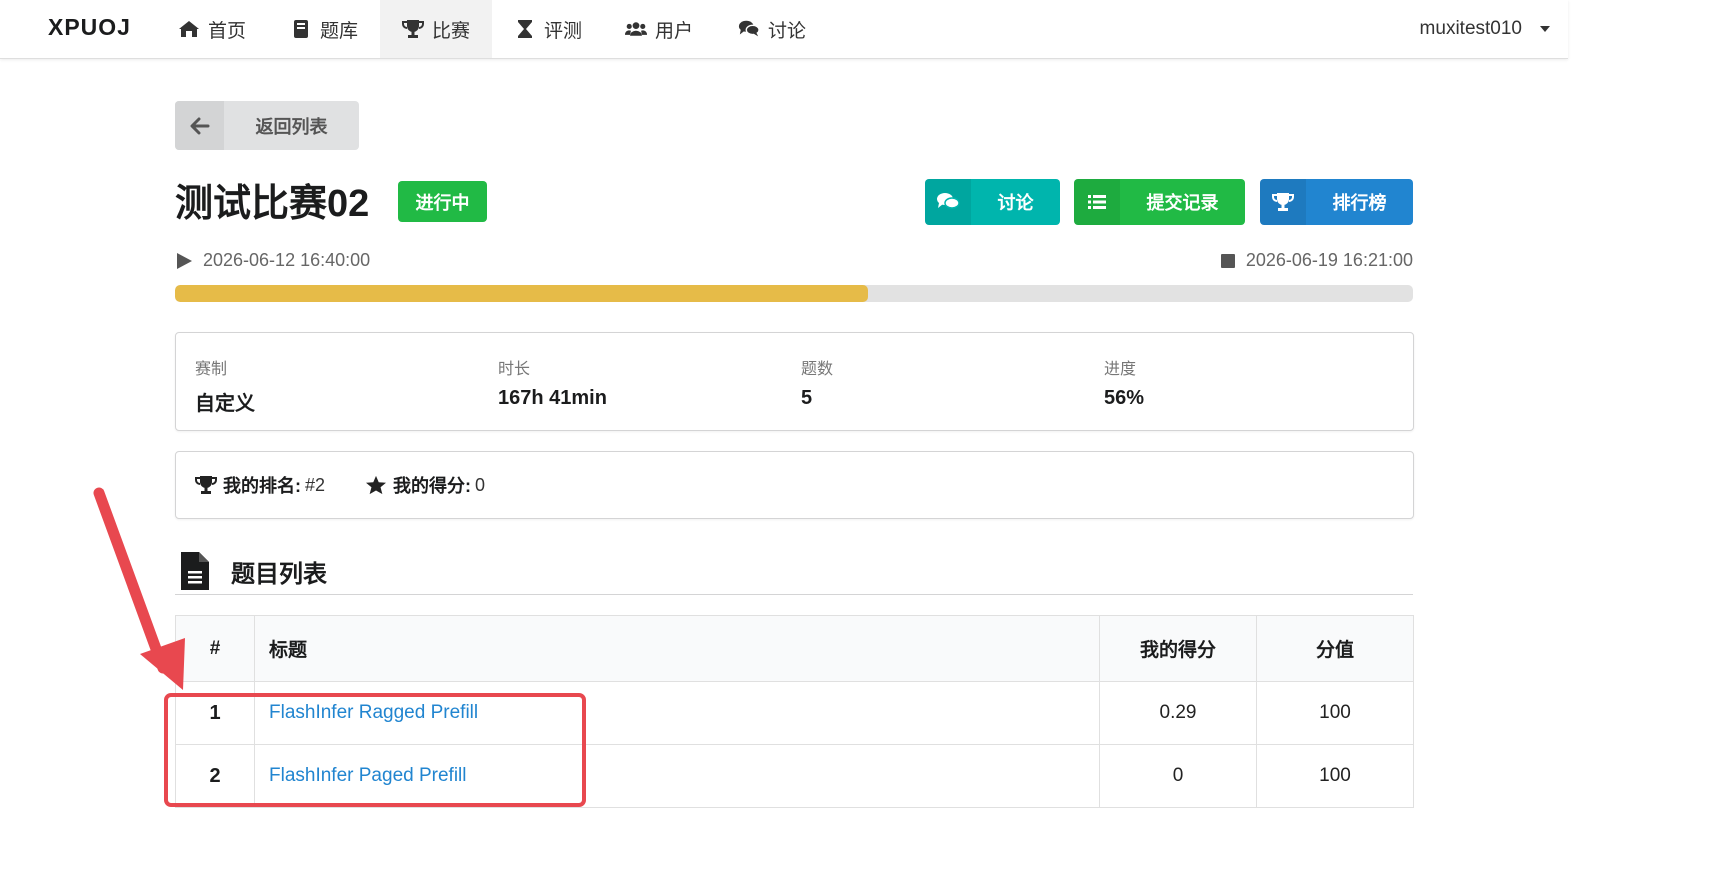 This screenshot has height=876, width=1709. Describe the element at coordinates (1124, 398) in the screenshot. I see `info-progress-value: 56%` at that location.